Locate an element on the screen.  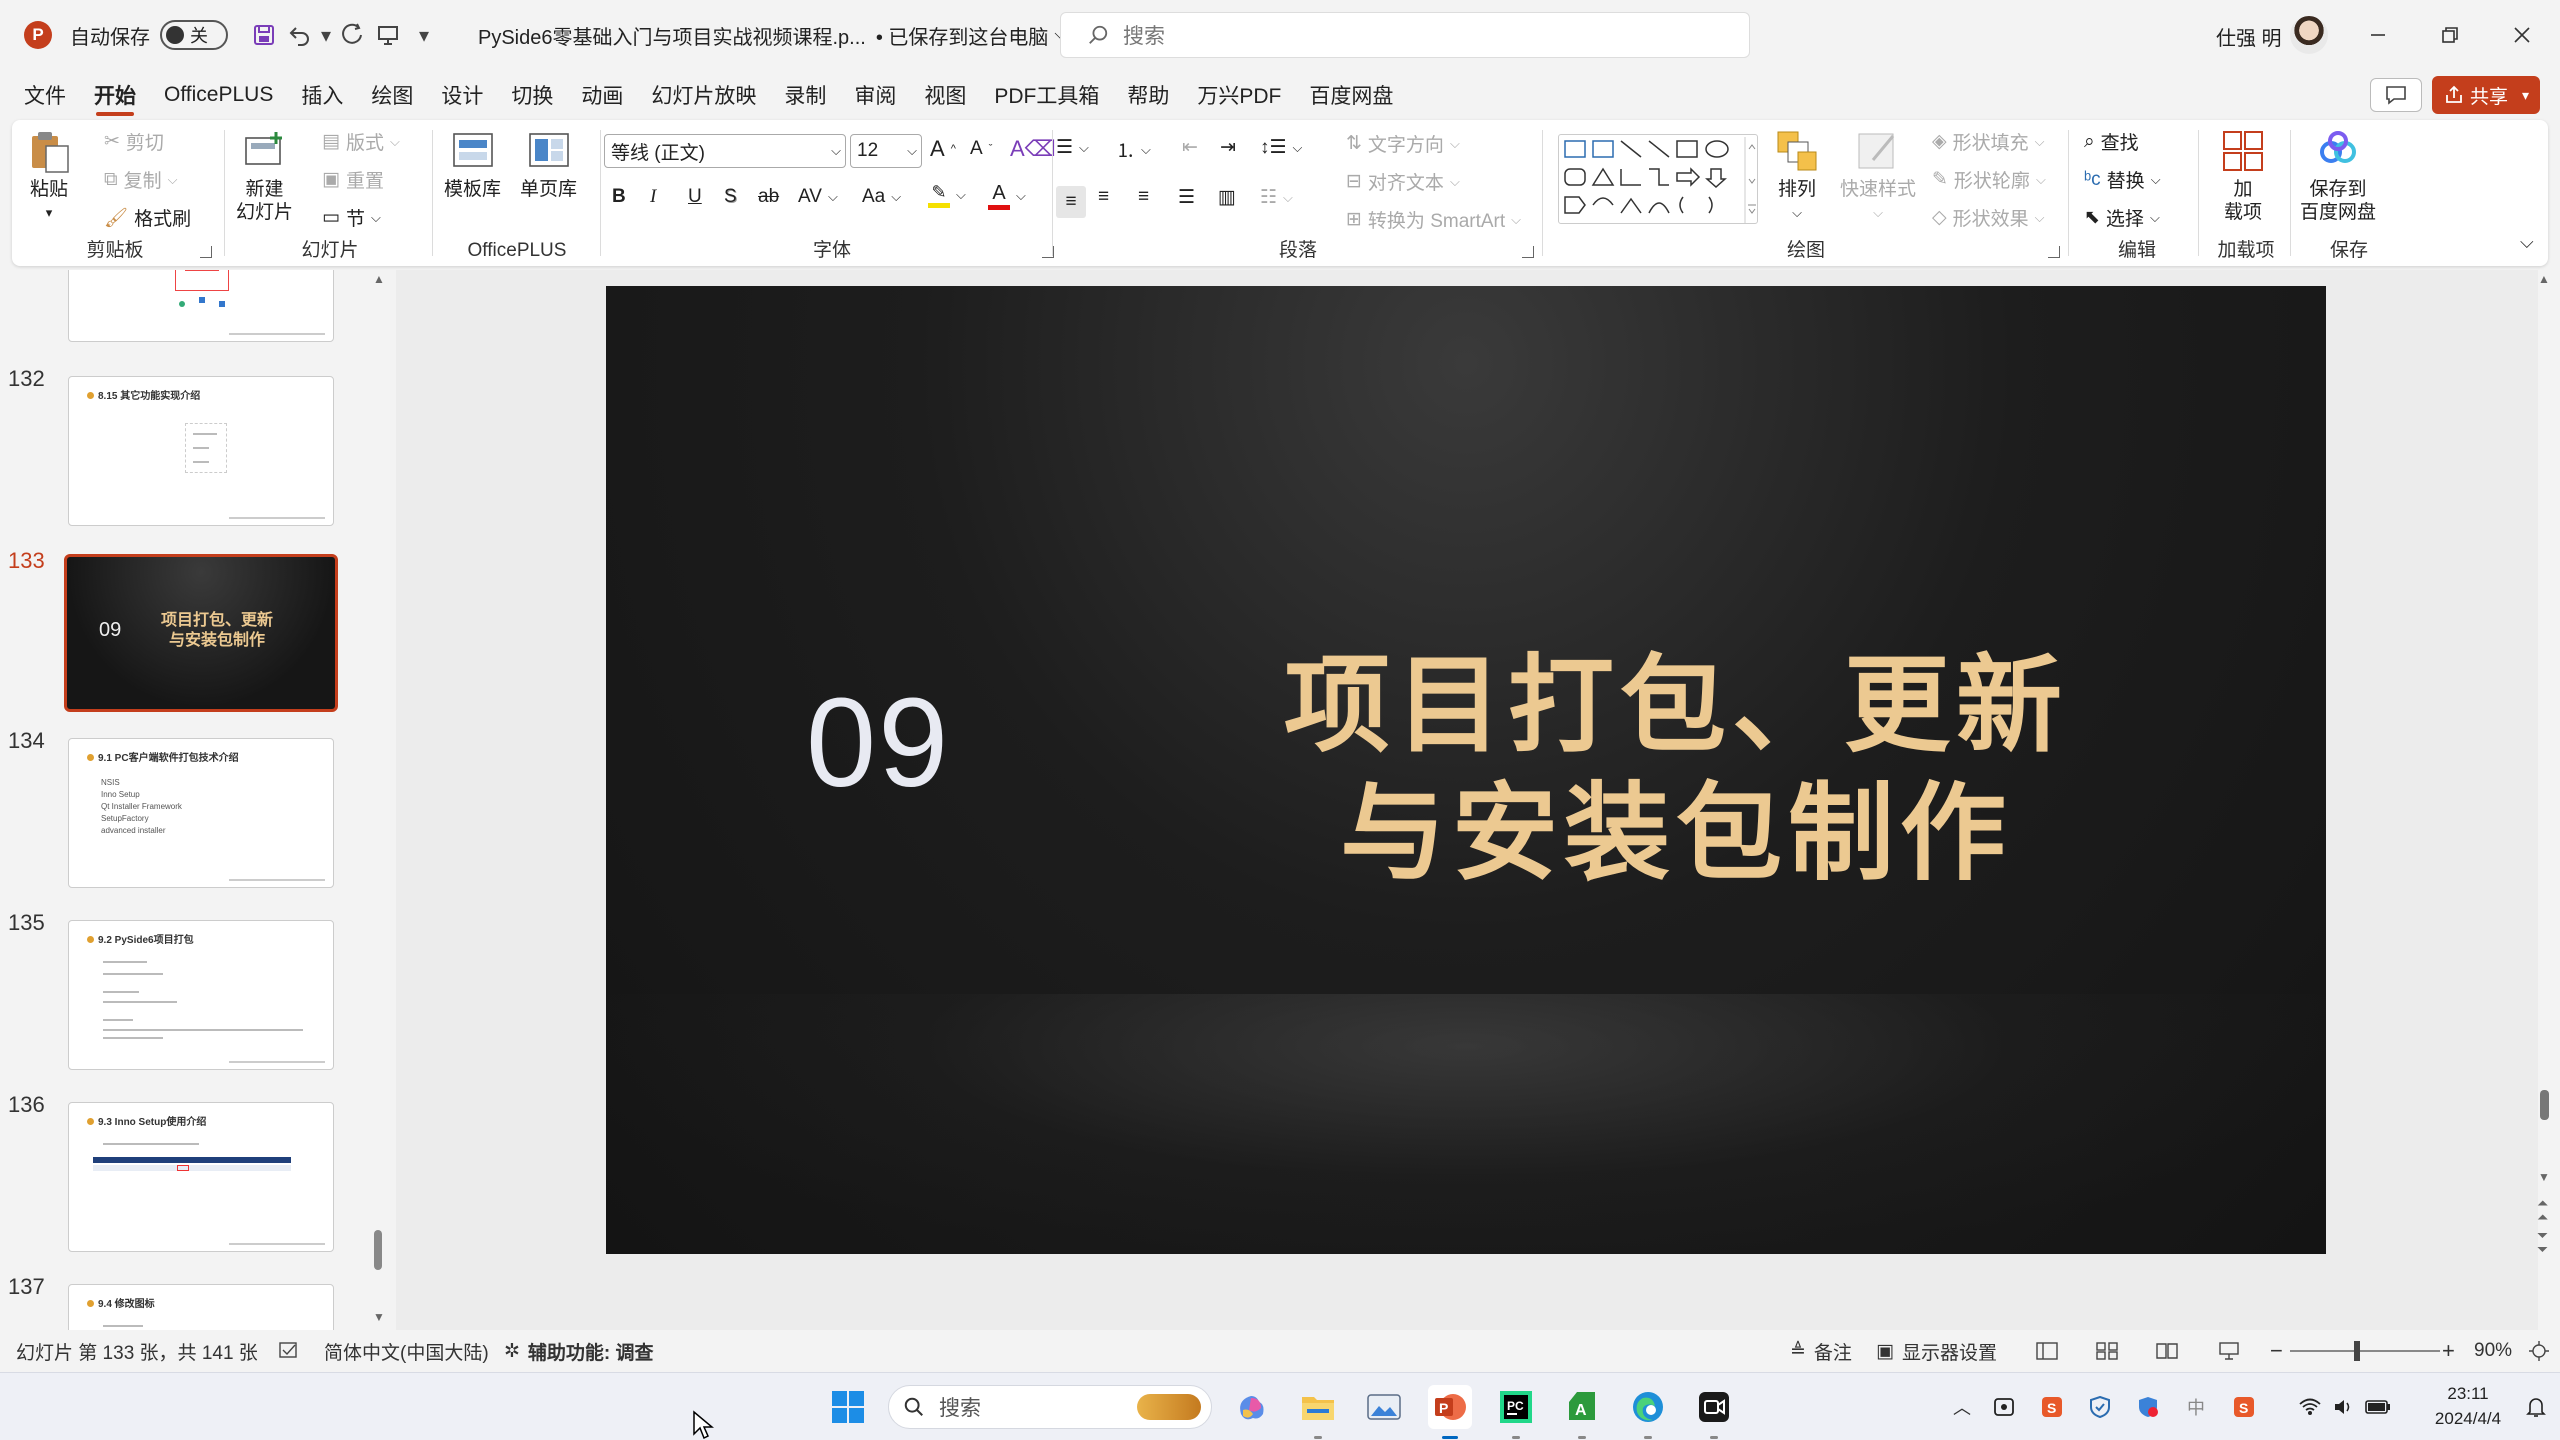
shrink-font-button: Aˇ is located at coordinates (981, 149).